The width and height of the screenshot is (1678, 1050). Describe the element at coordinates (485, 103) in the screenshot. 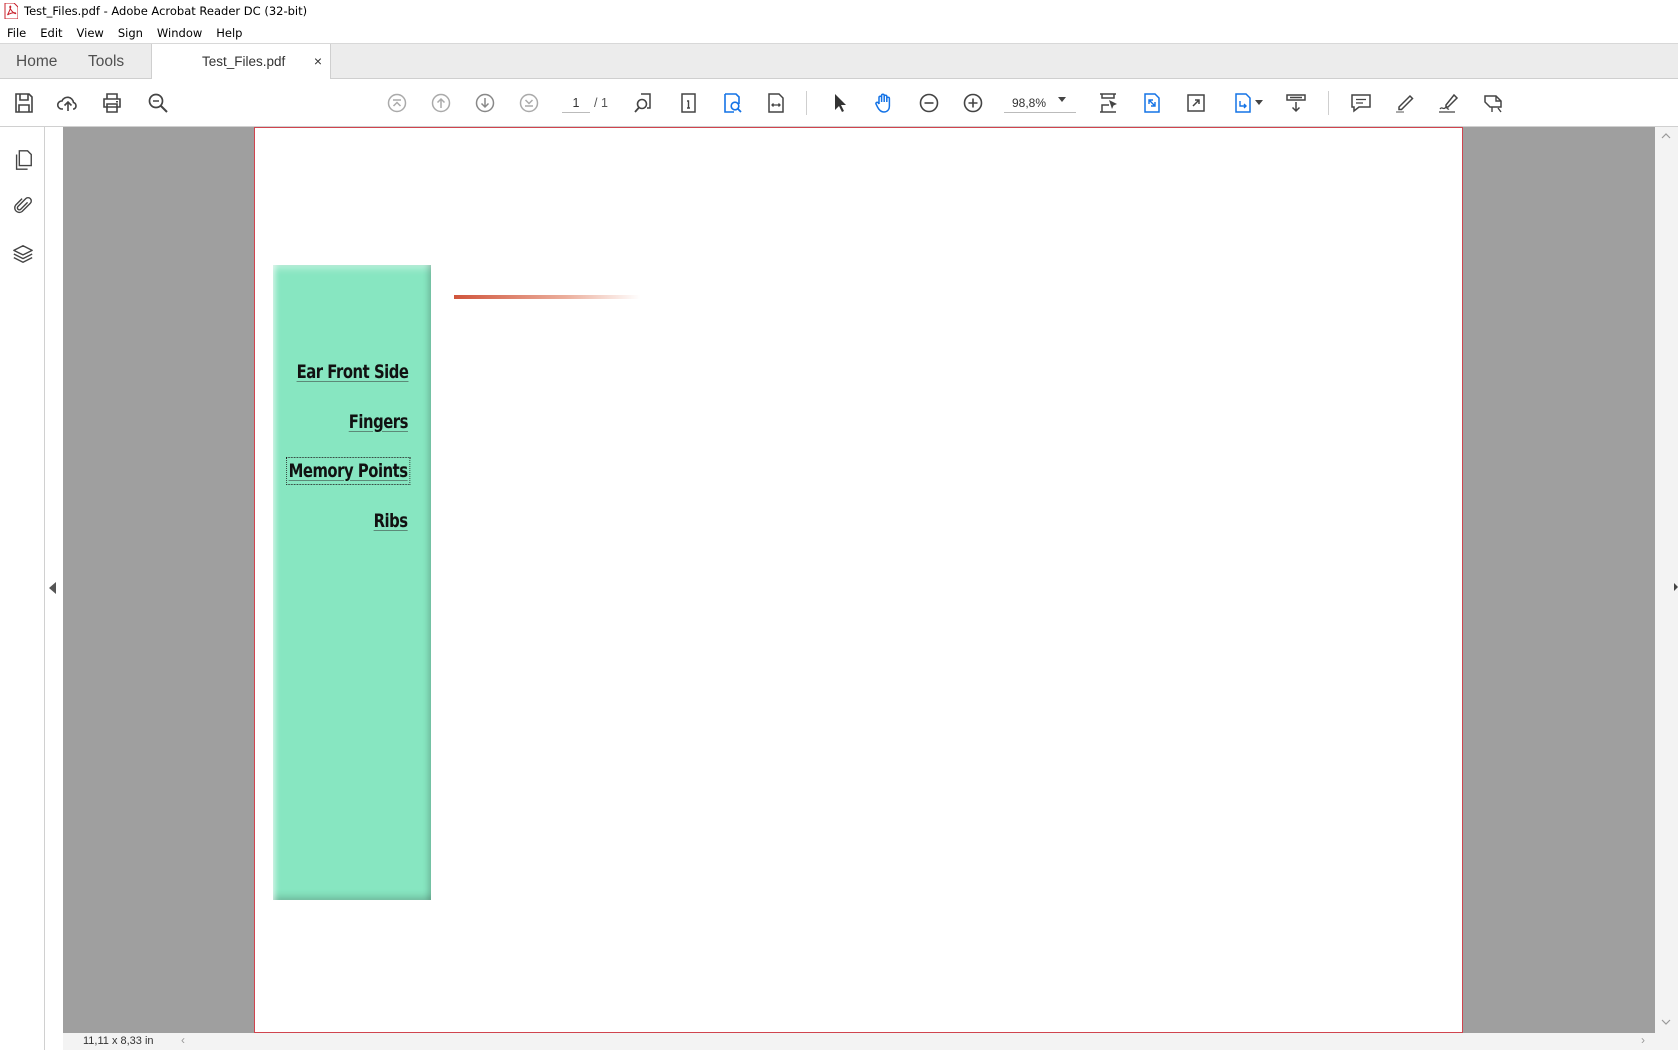

I see `next-page-icon` at that location.